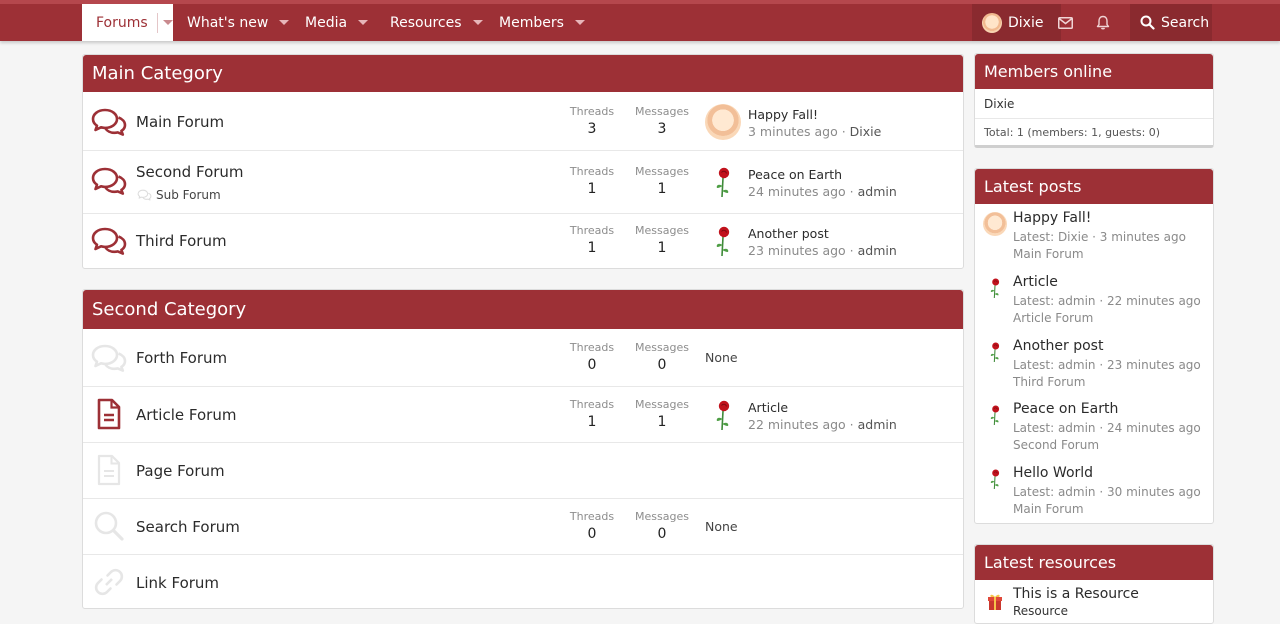 Image resolution: width=1280 pixels, height=624 pixels. What do you see at coordinates (797, 191) in the screenshot?
I see `last-post-time: 24 minutes ago` at bounding box center [797, 191].